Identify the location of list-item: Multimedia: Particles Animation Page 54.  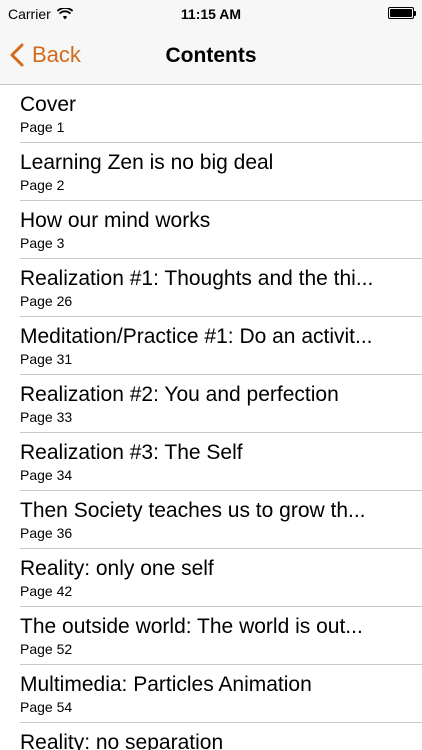
(211, 694).